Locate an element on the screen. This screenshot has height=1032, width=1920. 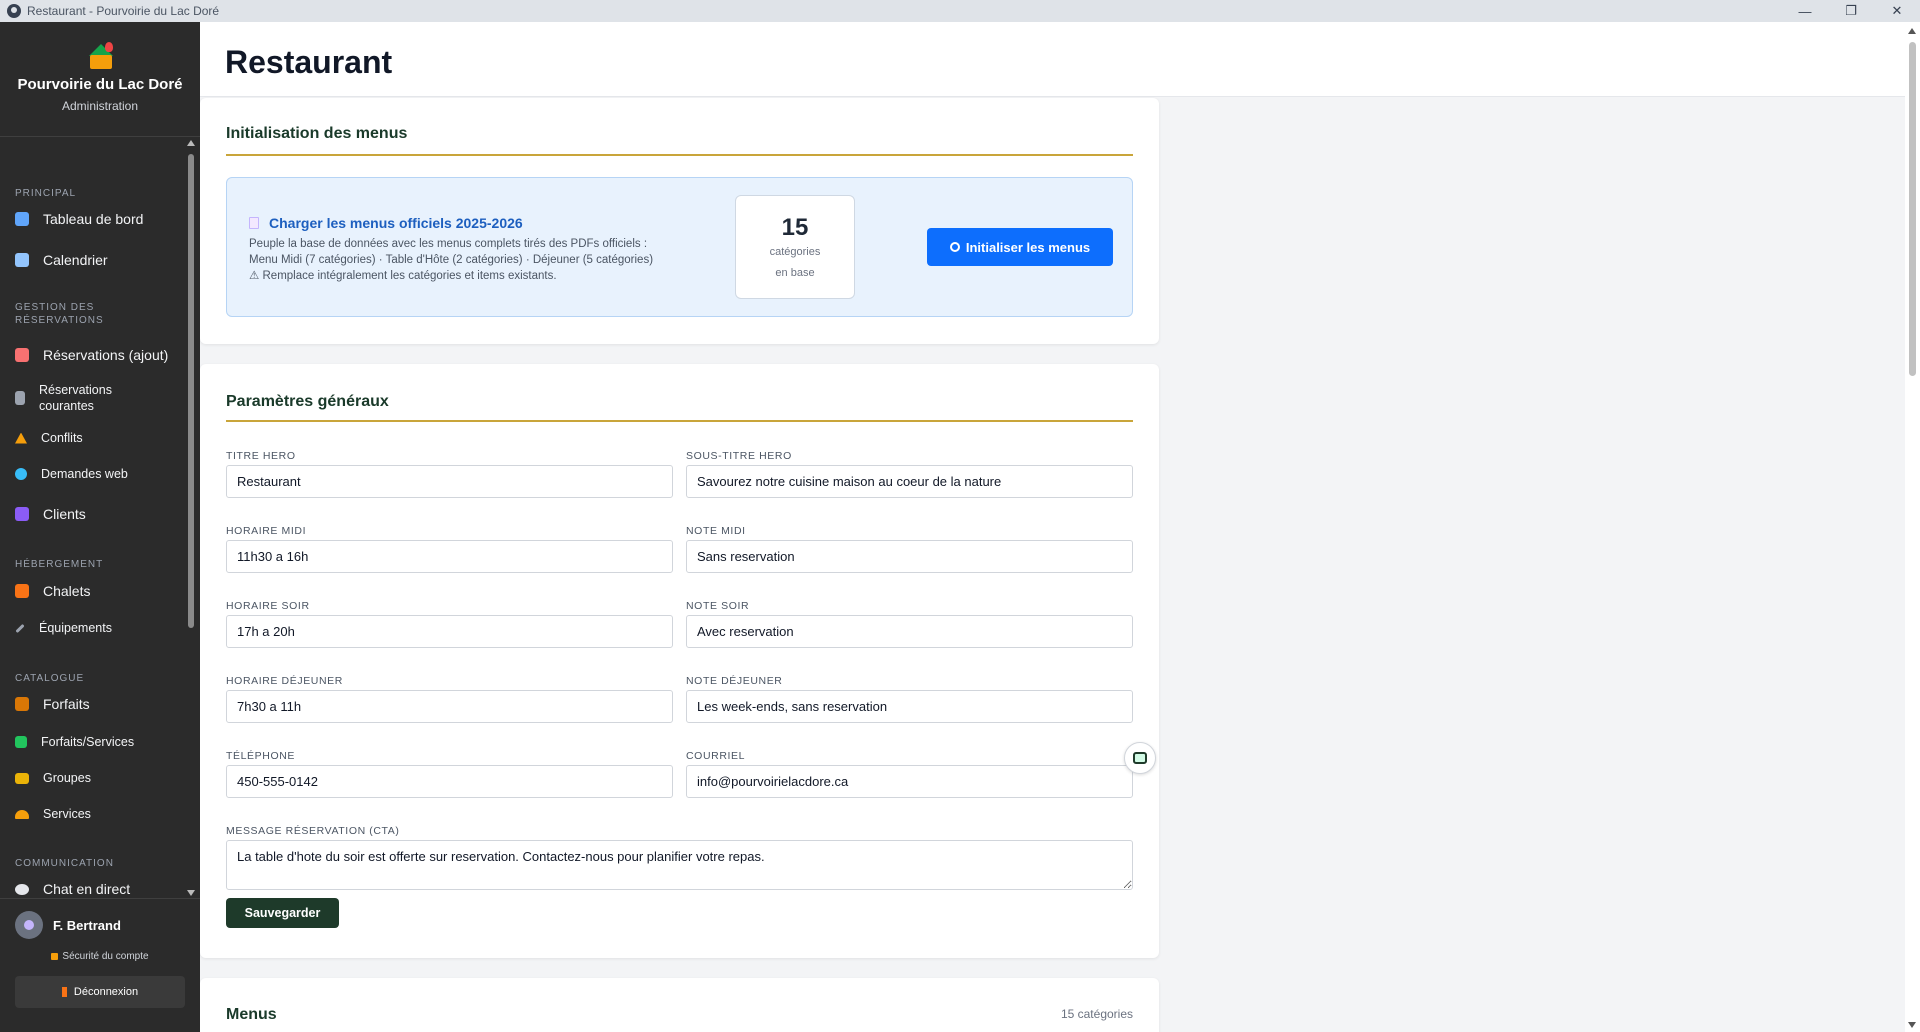
sidebar-item-reservations-courantes: Réservations courantes is located at coordinates (92, 398).